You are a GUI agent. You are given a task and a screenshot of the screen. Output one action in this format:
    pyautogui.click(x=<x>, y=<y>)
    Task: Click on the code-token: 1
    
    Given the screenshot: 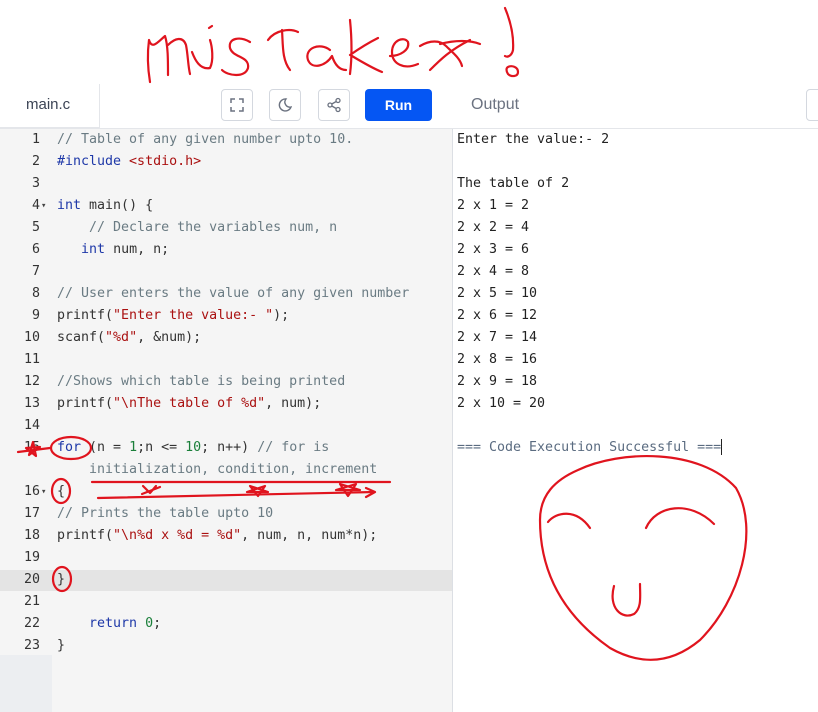 What is the action you would take?
    pyautogui.click(x=133, y=447)
    